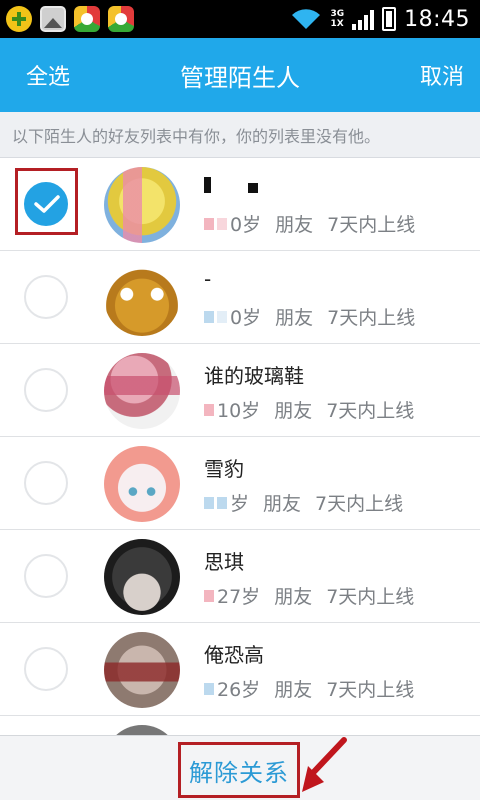 Image resolution: width=480 pixels, height=800 pixels. Describe the element at coordinates (309, 688) in the screenshot. I see `contact-meta: 26岁 朋友 7天内上线` at that location.